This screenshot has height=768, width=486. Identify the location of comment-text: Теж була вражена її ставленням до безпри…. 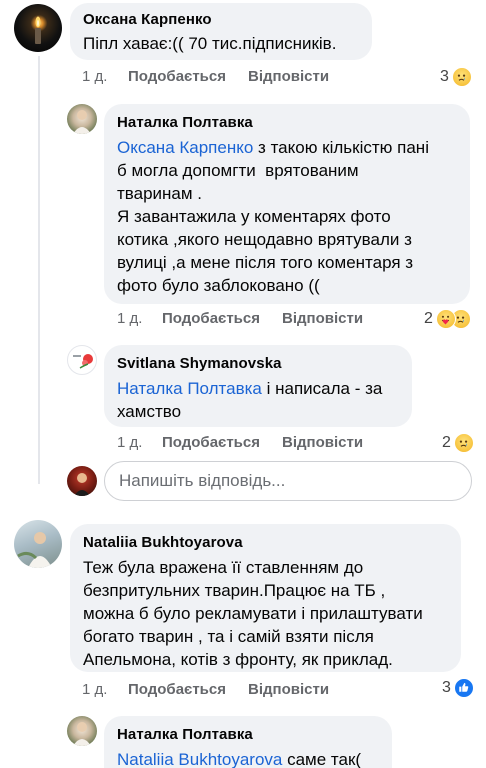
(253, 613).